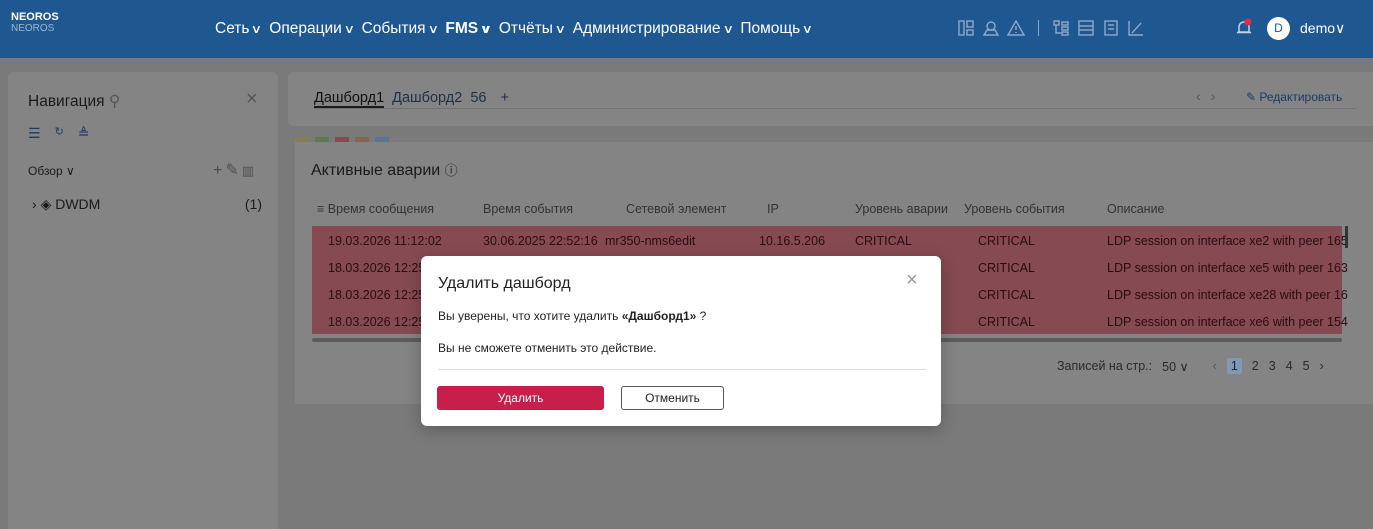 The width and height of the screenshot is (1373, 529). Describe the element at coordinates (1346, 237) in the screenshot. I see `vertical-scrollbar` at that location.